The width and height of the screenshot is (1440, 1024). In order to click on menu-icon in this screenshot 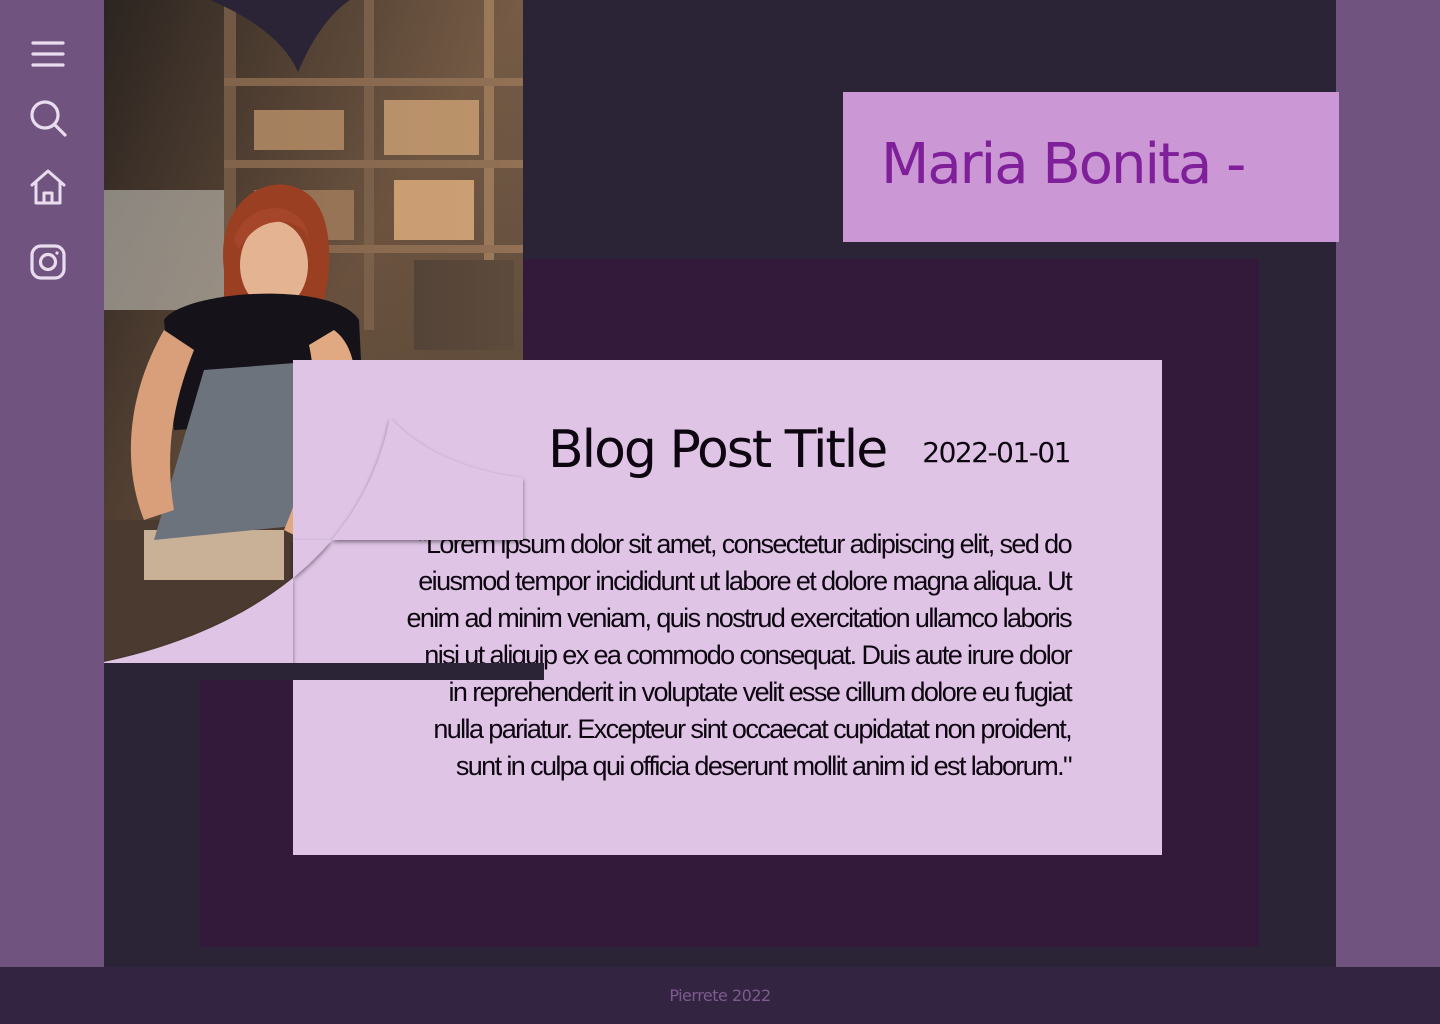, I will do `click(48, 54)`.